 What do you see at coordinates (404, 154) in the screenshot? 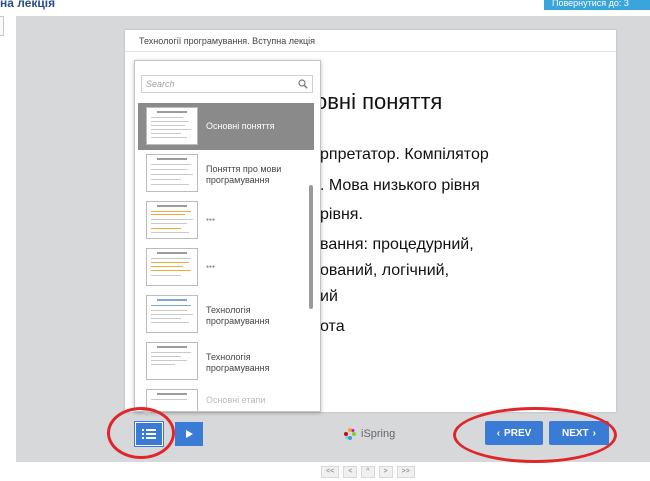
I see `slide-bullet-1: рпретатор. Компілятор` at bounding box center [404, 154].